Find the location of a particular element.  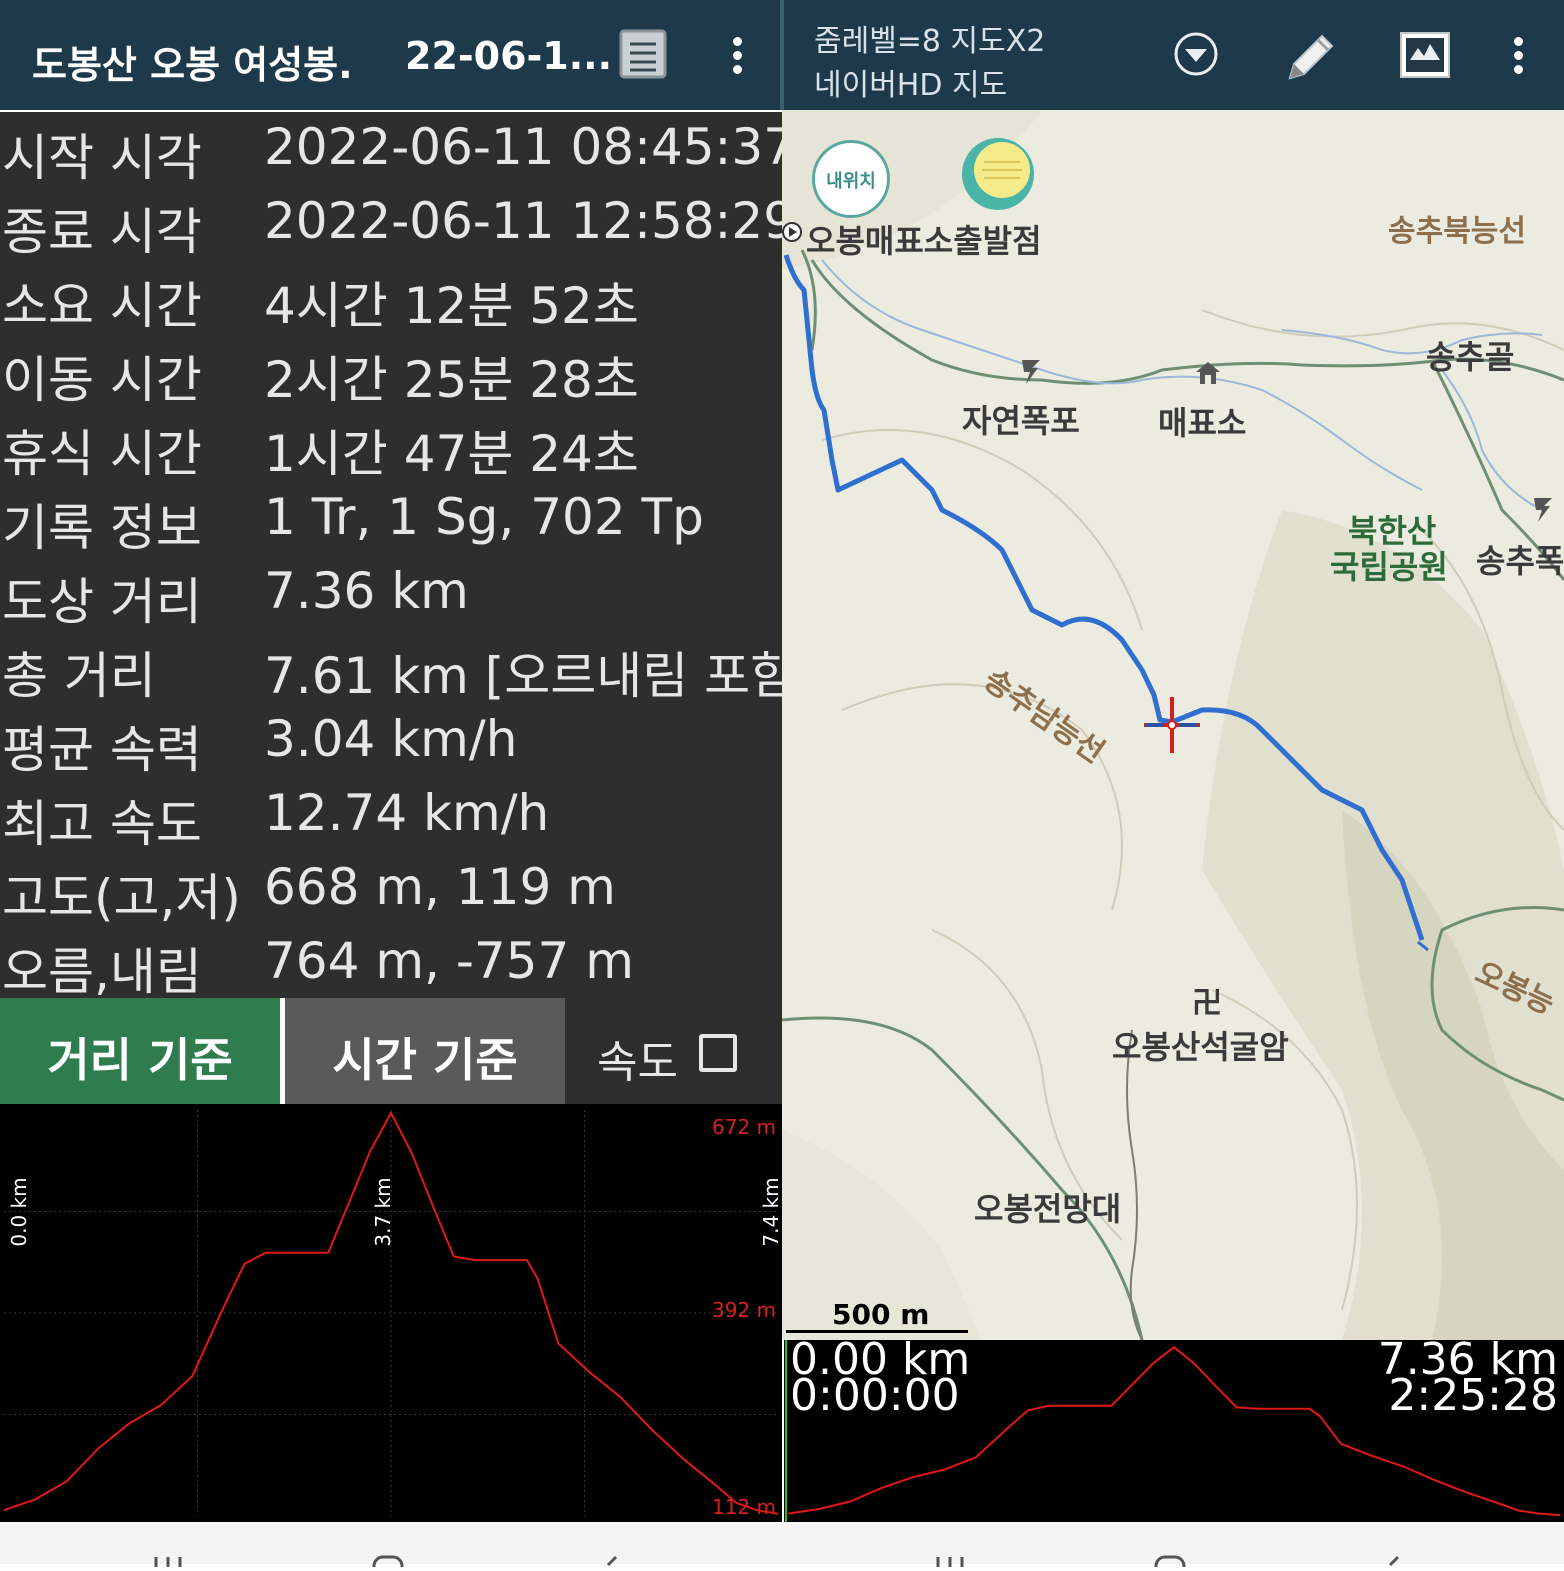

elevation-chart-svg: 672 m 392 m 112 m 0.0 km 3.7 km 7.4 km is located at coordinates (393, 1314).